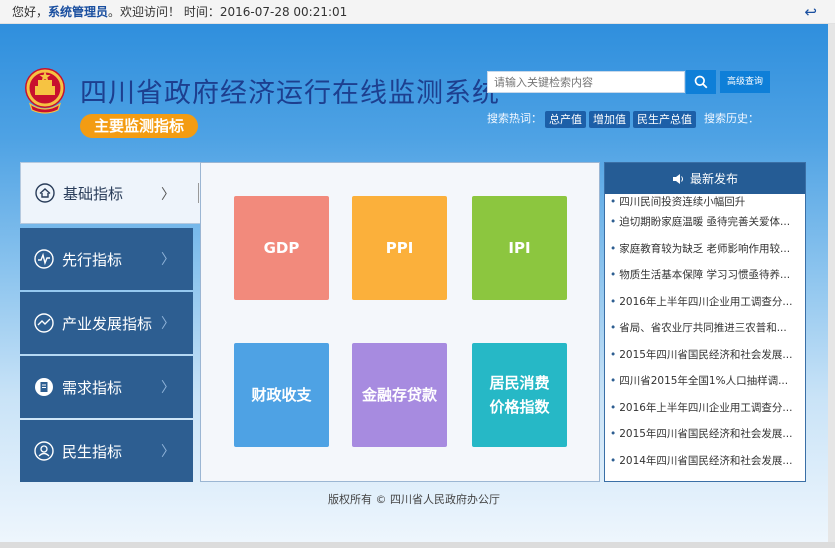 The image size is (835, 548). I want to click on news-header: 最新发布, so click(705, 178).